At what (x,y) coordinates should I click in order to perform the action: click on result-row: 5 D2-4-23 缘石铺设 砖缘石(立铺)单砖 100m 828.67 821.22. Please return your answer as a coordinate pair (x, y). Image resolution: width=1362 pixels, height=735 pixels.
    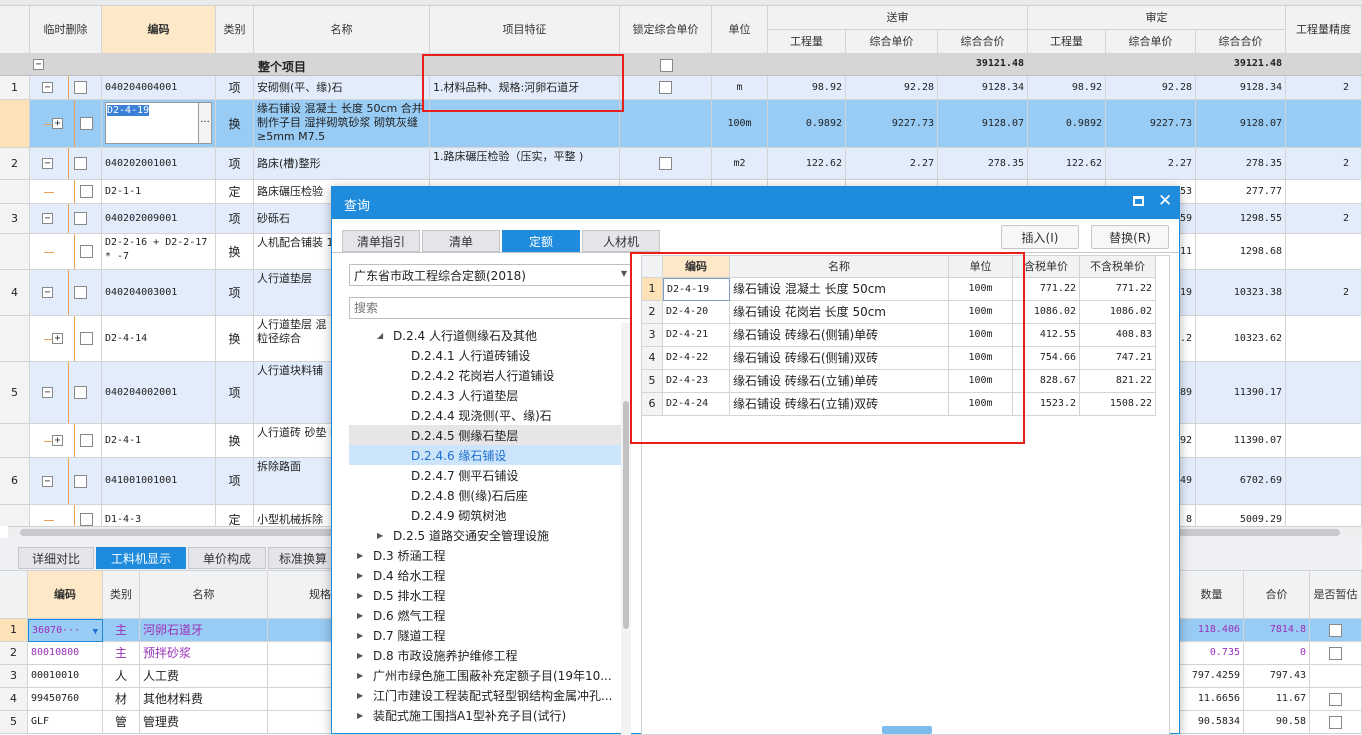
    Looking at the image, I should click on (899, 381).